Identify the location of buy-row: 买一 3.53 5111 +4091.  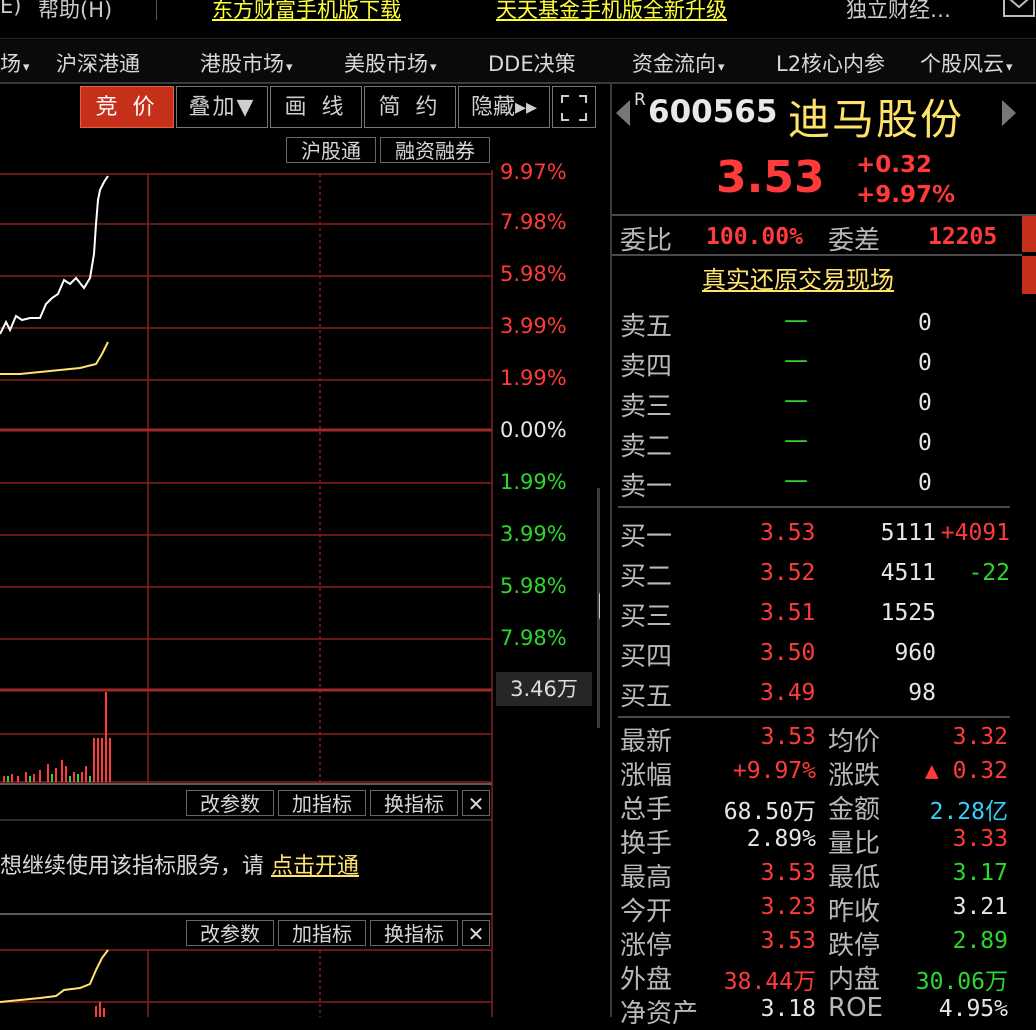
(817, 536).